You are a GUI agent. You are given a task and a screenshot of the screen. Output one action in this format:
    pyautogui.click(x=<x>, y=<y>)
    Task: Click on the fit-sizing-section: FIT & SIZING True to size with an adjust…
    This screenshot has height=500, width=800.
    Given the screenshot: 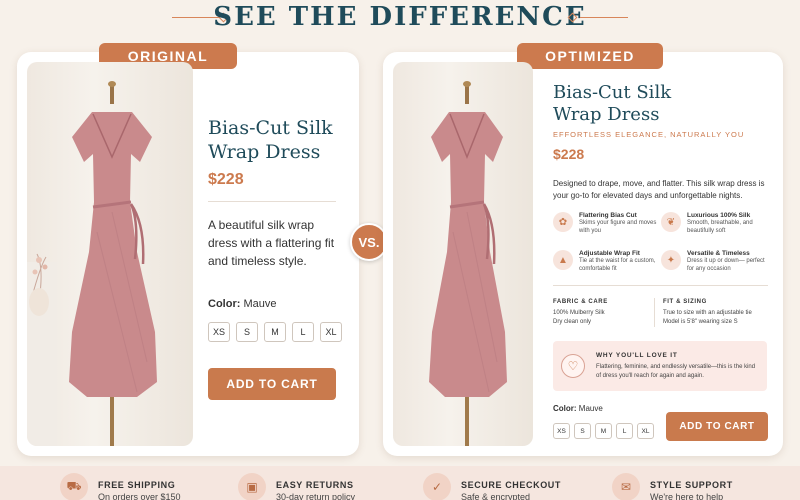 What is the action you would take?
    pyautogui.click(x=714, y=312)
    